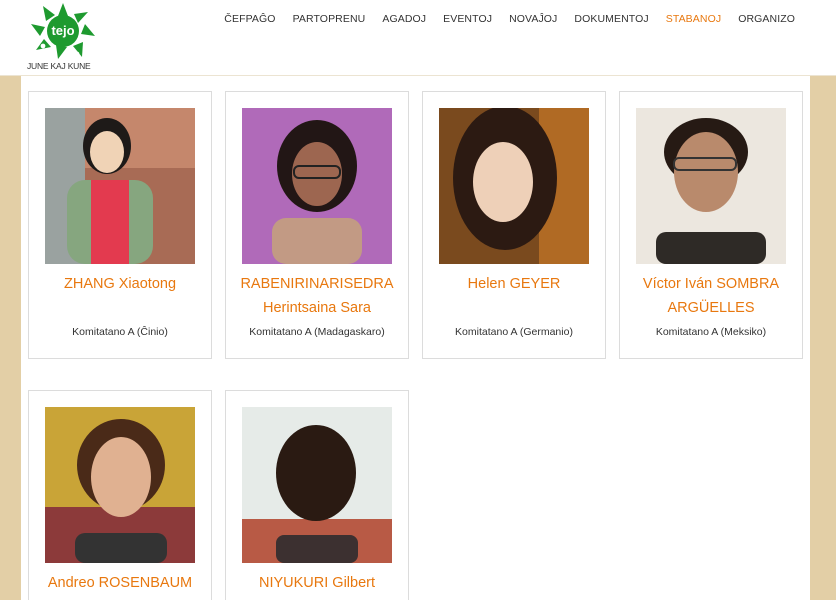  Describe the element at coordinates (317, 332) in the screenshot. I see `staff-role: Komitatano A (Madagaskaro)` at that location.